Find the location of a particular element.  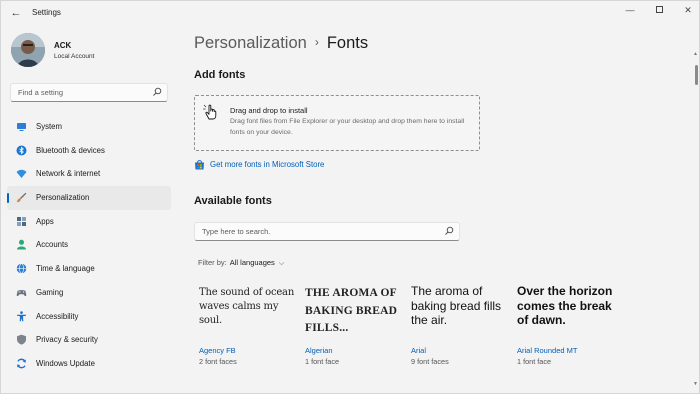

font-name: Arial is located at coordinates (418, 350).